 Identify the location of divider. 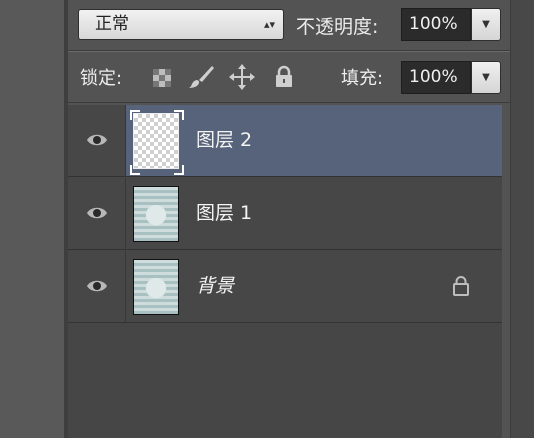
(289, 102).